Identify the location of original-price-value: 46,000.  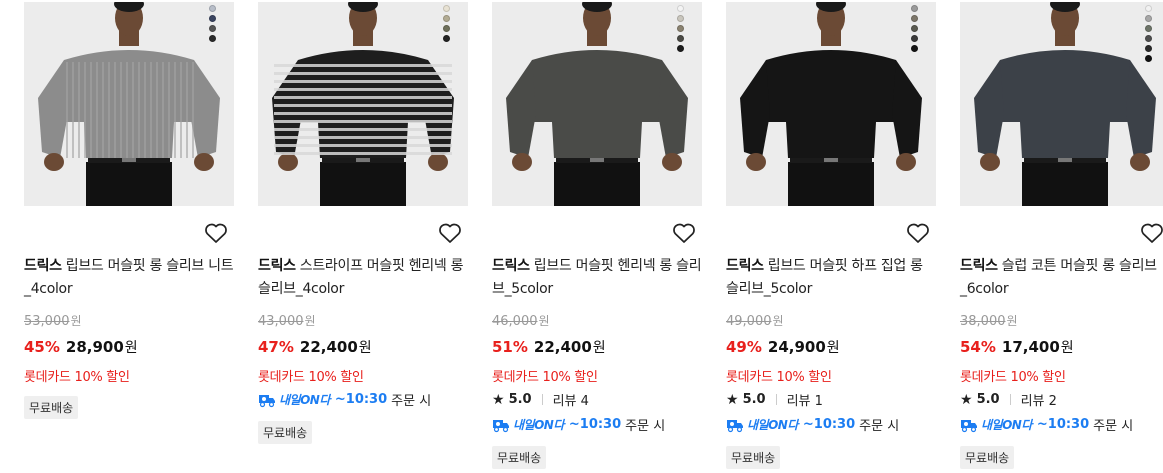
(515, 321).